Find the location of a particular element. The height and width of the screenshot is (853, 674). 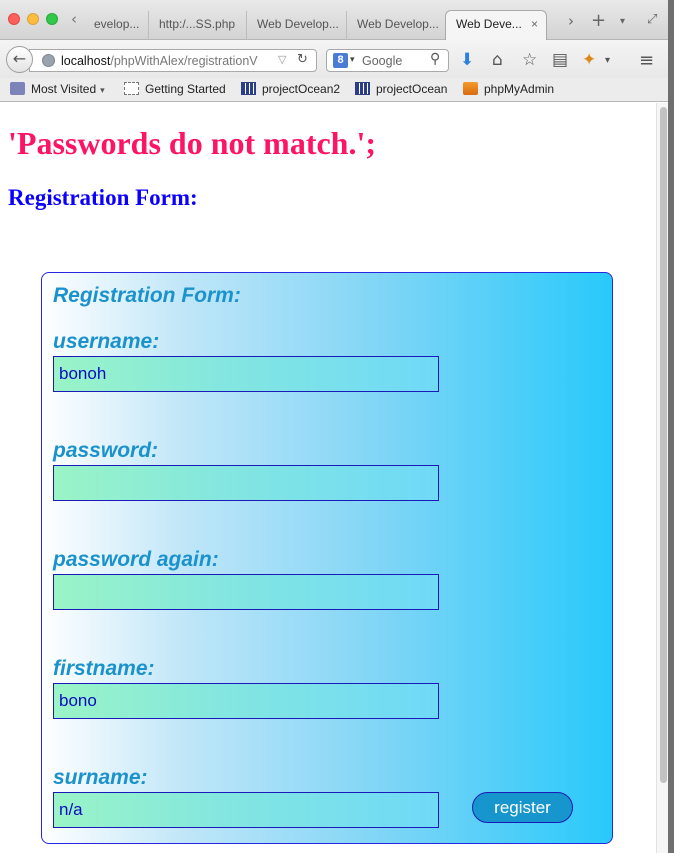

back-icon: ← is located at coordinates (19, 58).